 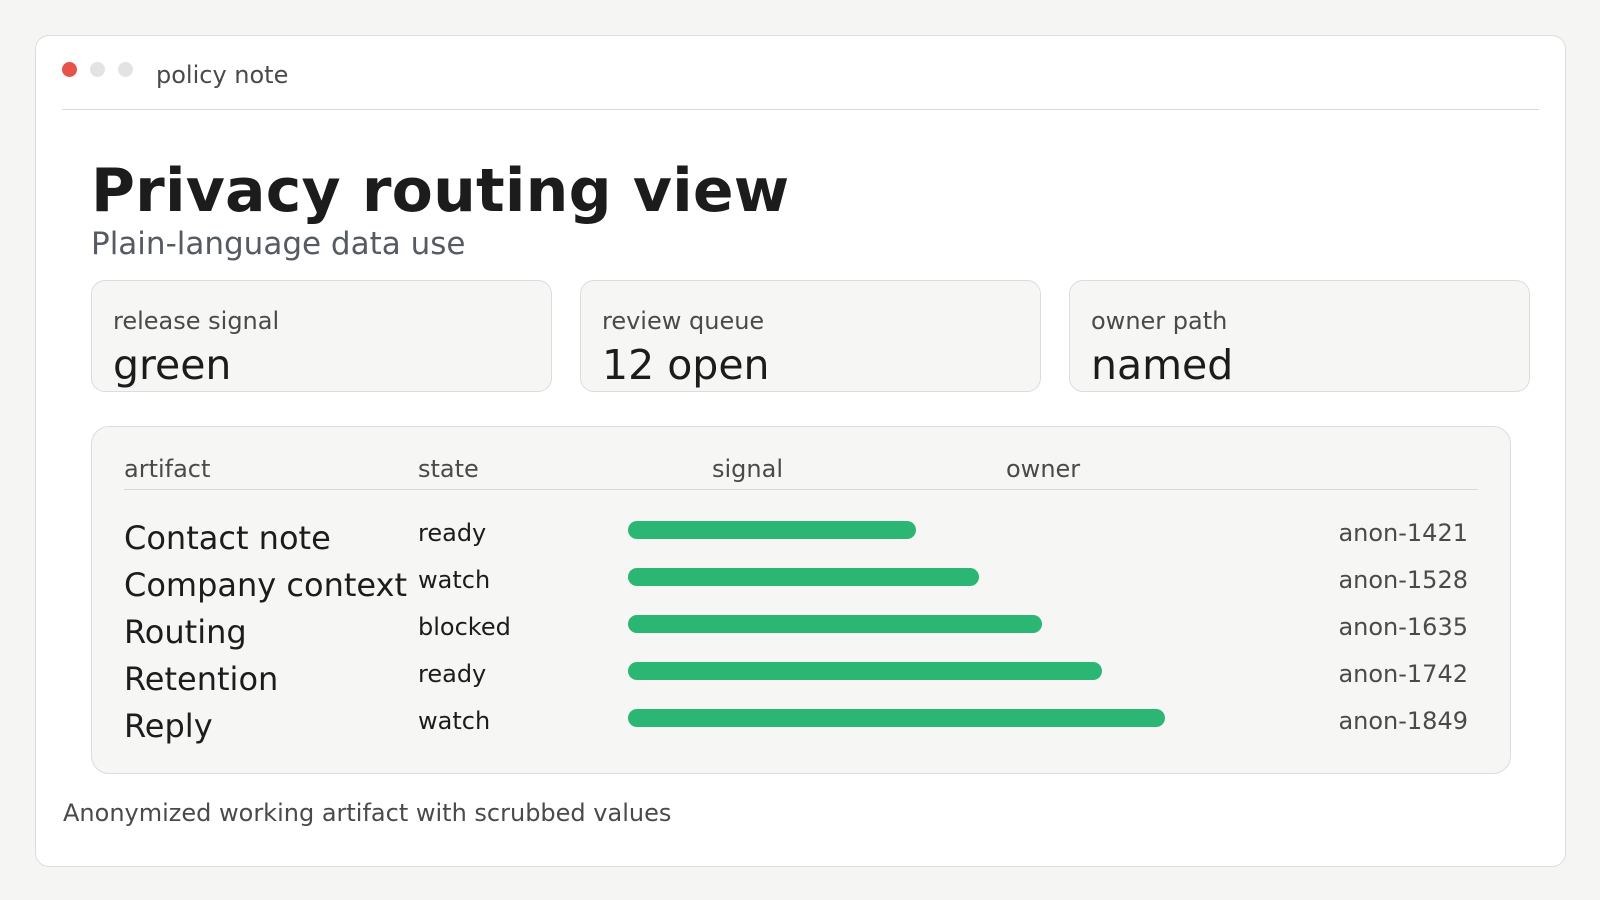 What do you see at coordinates (1403, 533) in the screenshot?
I see `artifact-owner: anon-1421` at bounding box center [1403, 533].